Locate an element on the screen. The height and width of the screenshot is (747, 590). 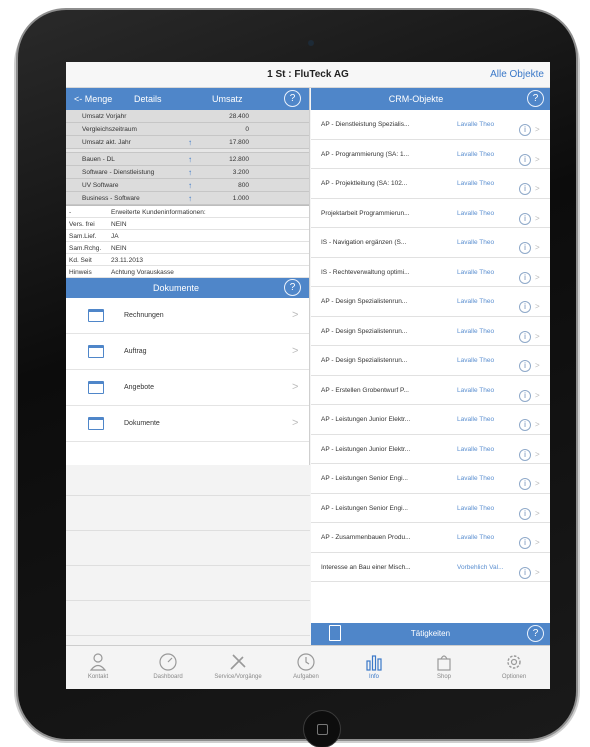
tab-aufgaben: Aufgaben is located at coordinates (306, 667).